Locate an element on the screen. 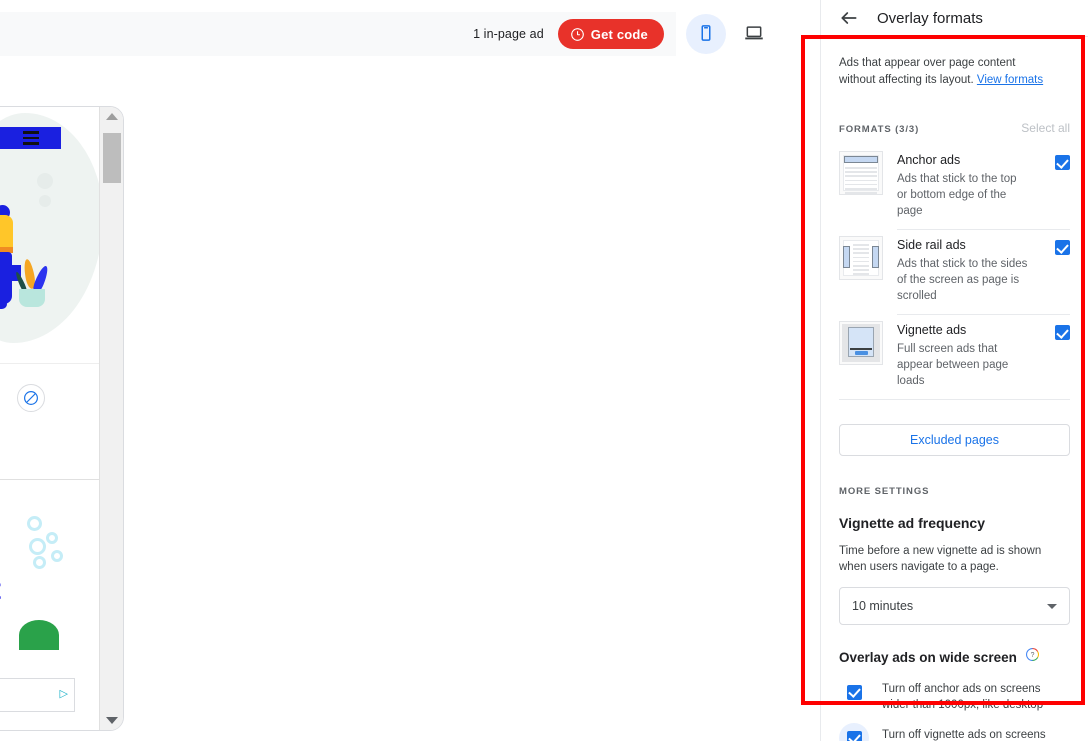 This screenshot has height=741, width=1088. preview-ad-green-shape is located at coordinates (39, 635).